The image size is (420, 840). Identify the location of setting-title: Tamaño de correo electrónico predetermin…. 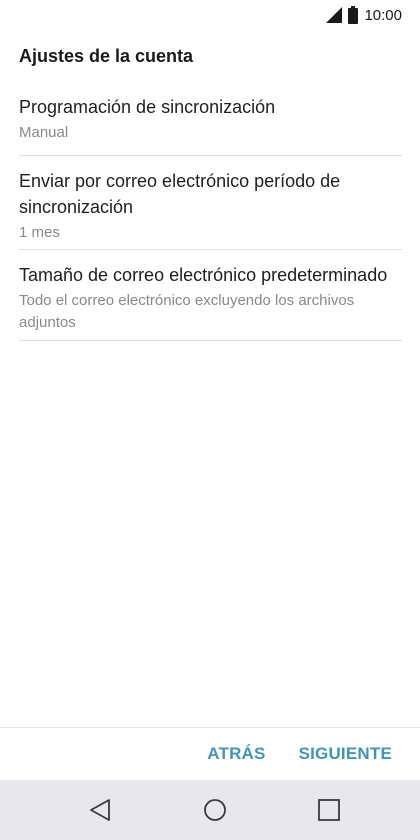
(203, 275).